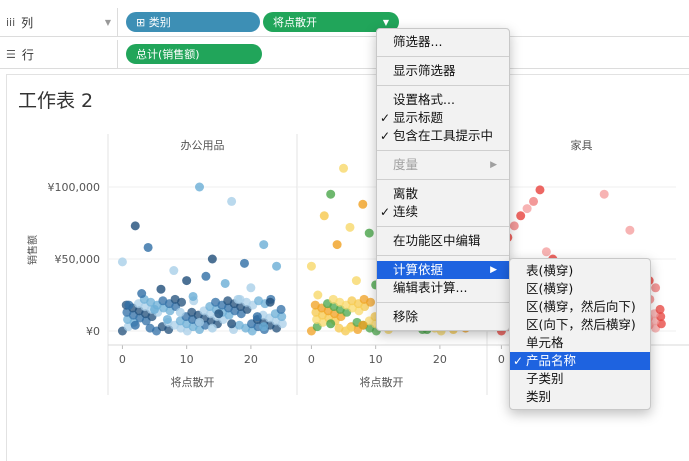 The width and height of the screenshot is (689, 461). What do you see at coordinates (582, 145) in the screenshot?
I see `pane-header: 家具` at bounding box center [582, 145].